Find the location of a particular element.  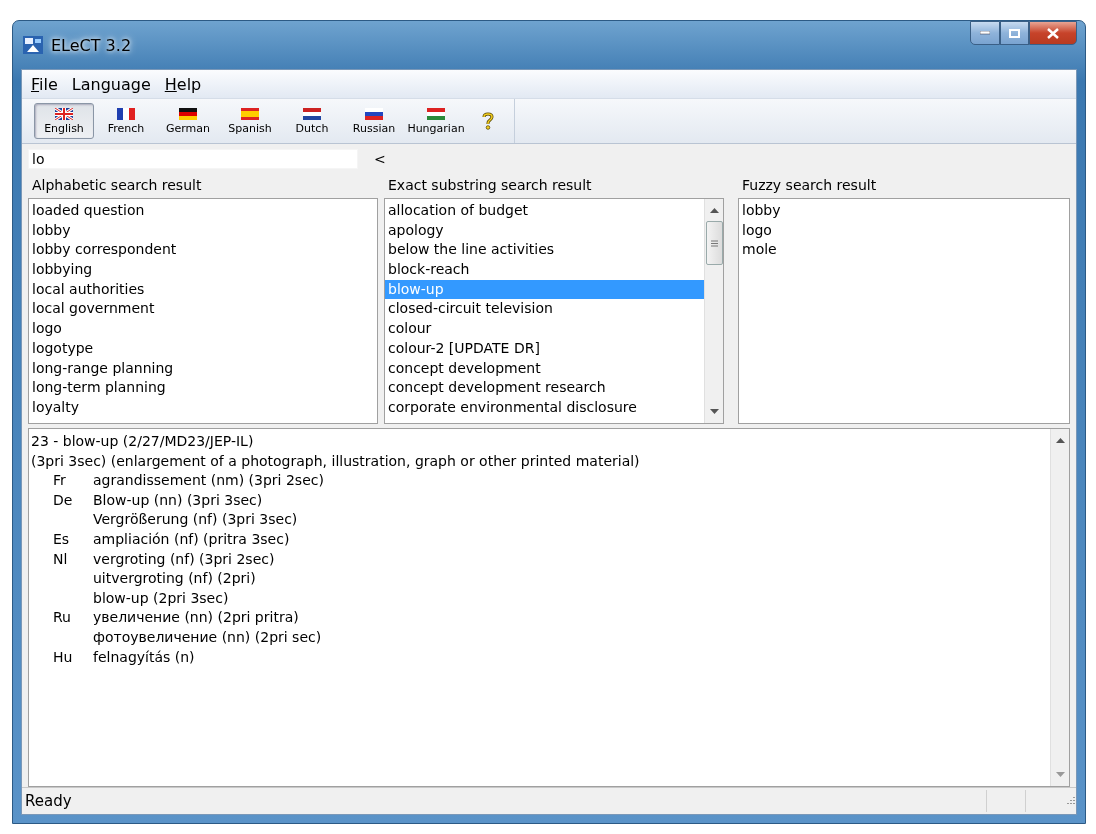

list-item: local authorities is located at coordinates (203, 289).